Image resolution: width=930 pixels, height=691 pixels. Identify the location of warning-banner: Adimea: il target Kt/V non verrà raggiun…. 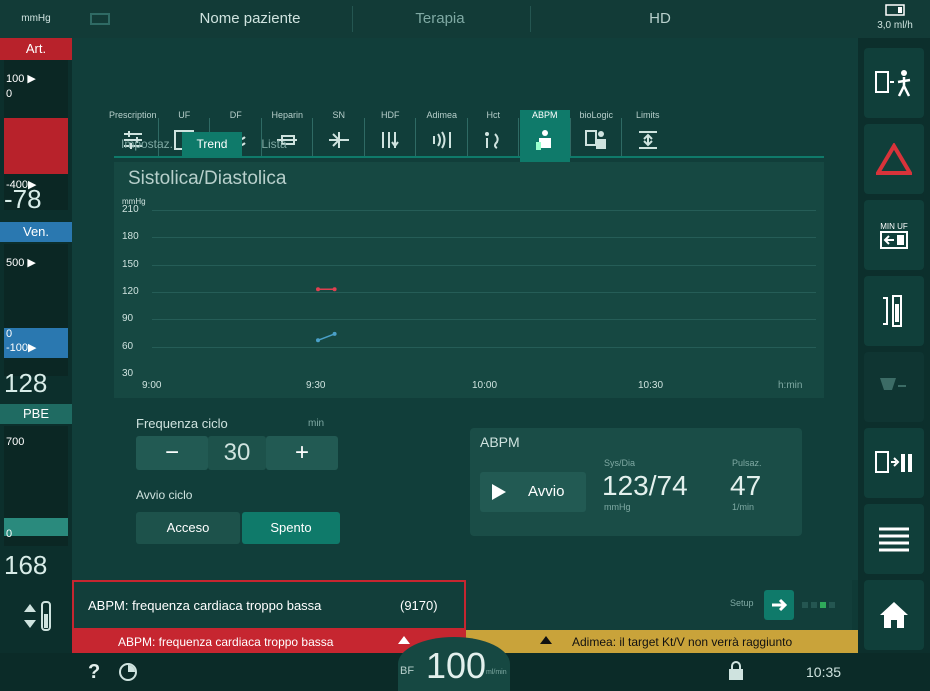
(662, 641).